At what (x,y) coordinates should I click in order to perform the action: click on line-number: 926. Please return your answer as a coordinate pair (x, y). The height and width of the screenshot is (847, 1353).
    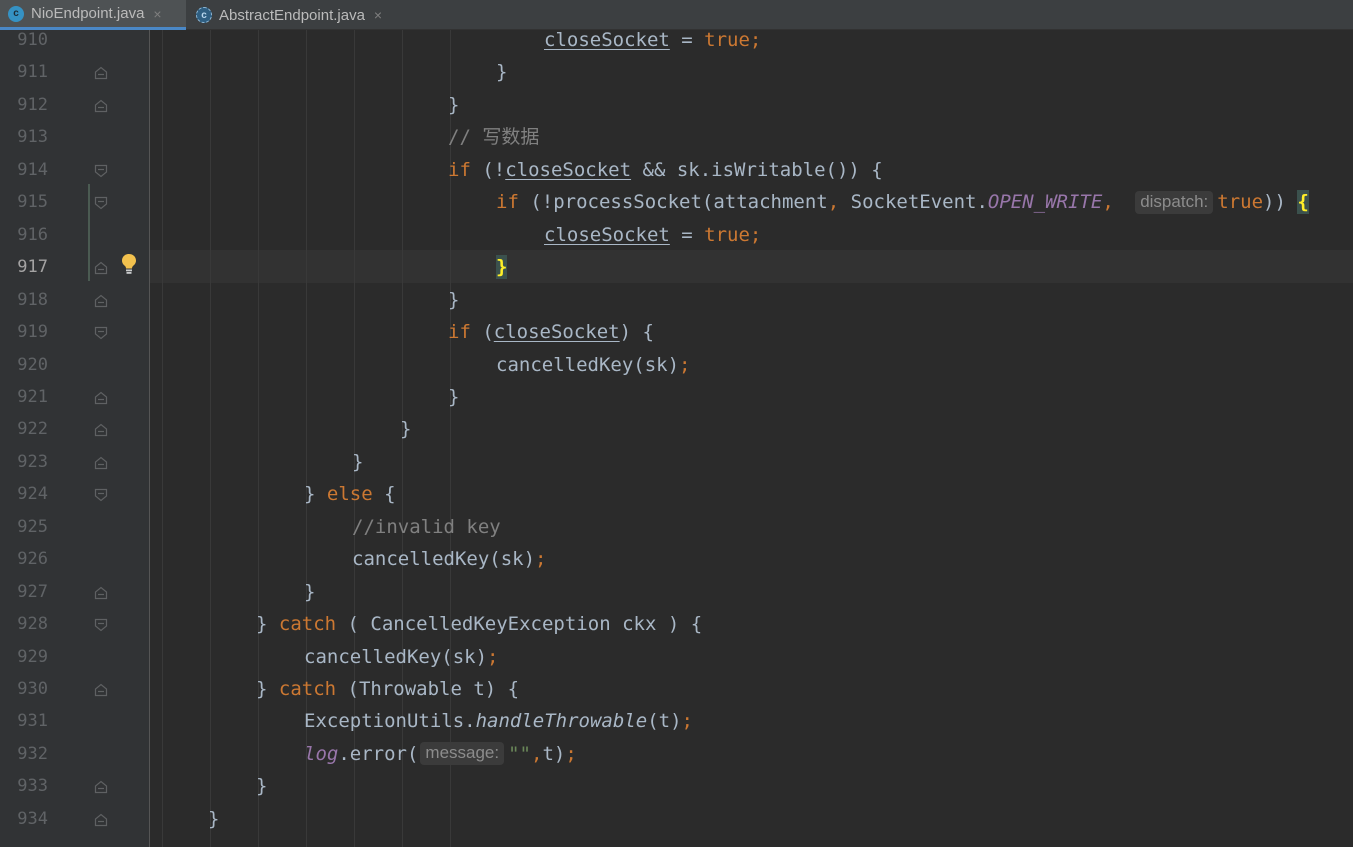
    Looking at the image, I should click on (24, 559).